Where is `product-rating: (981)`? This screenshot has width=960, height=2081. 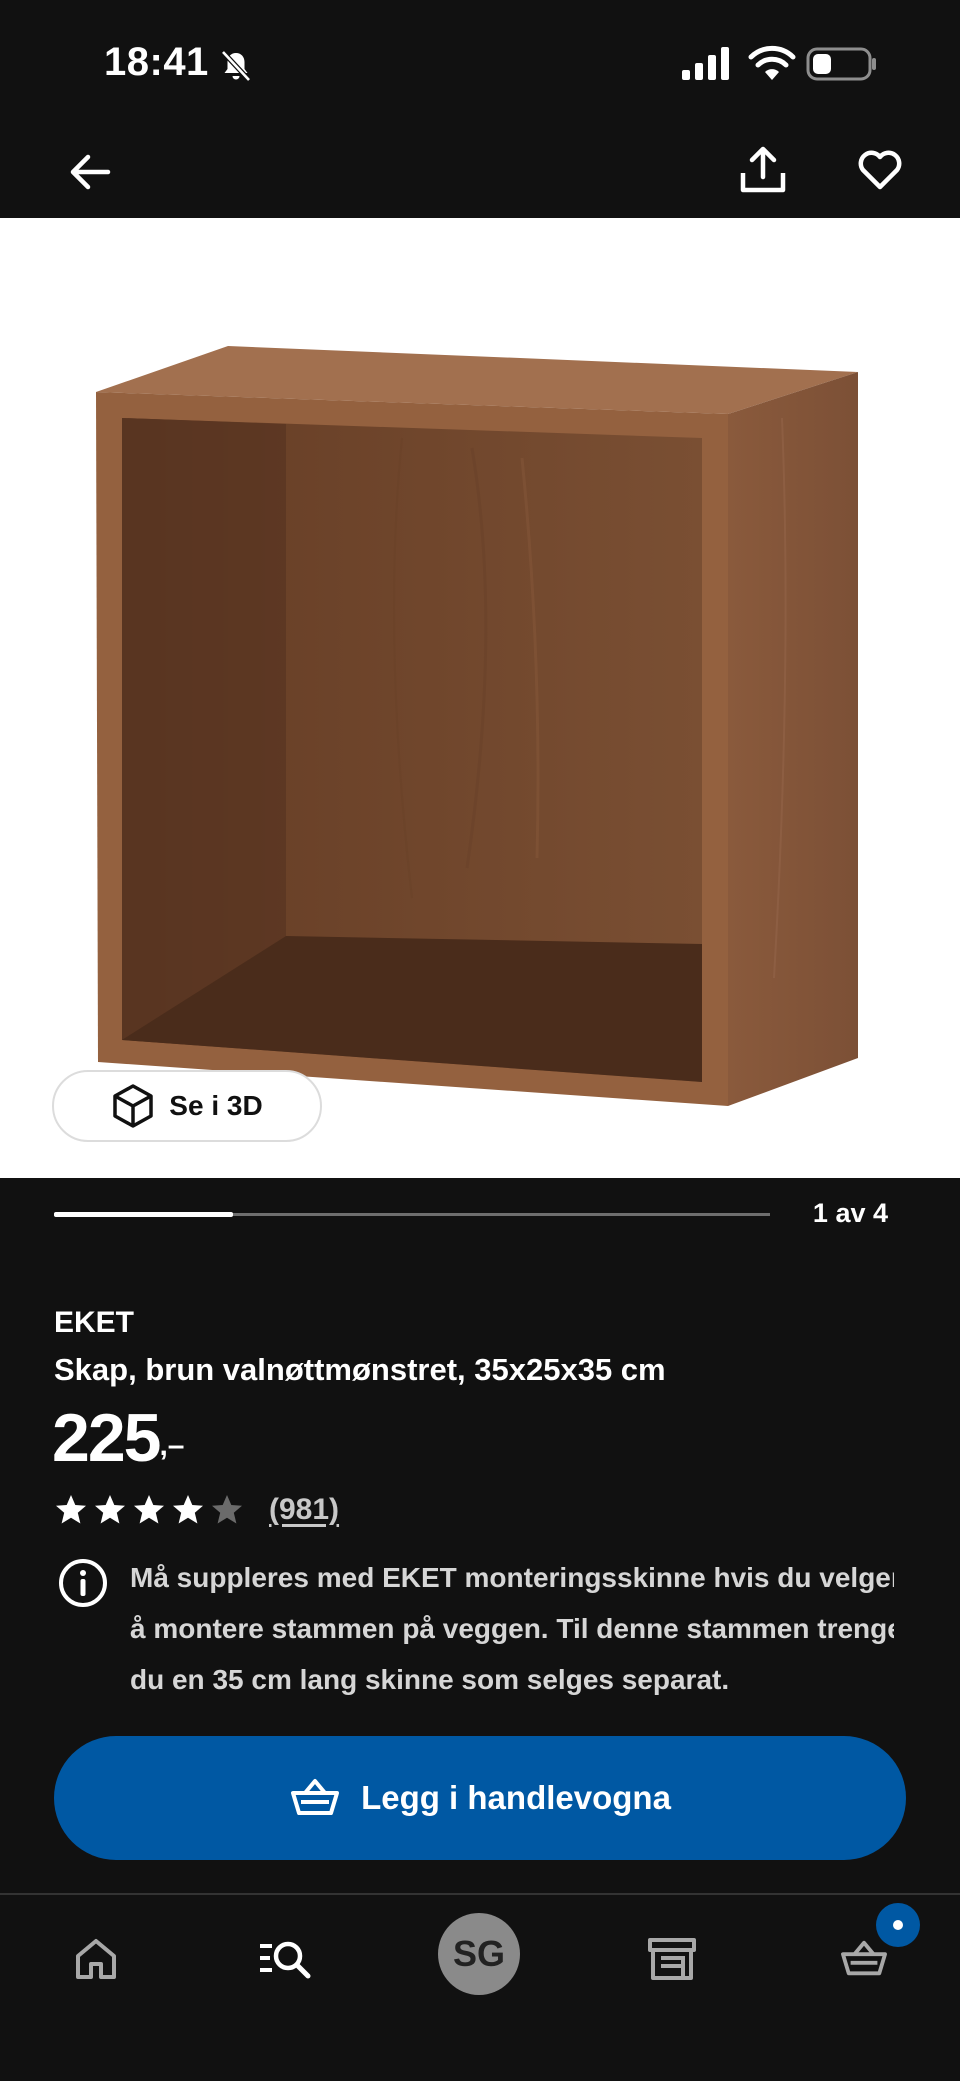
product-rating: (981) is located at coordinates (196, 1510).